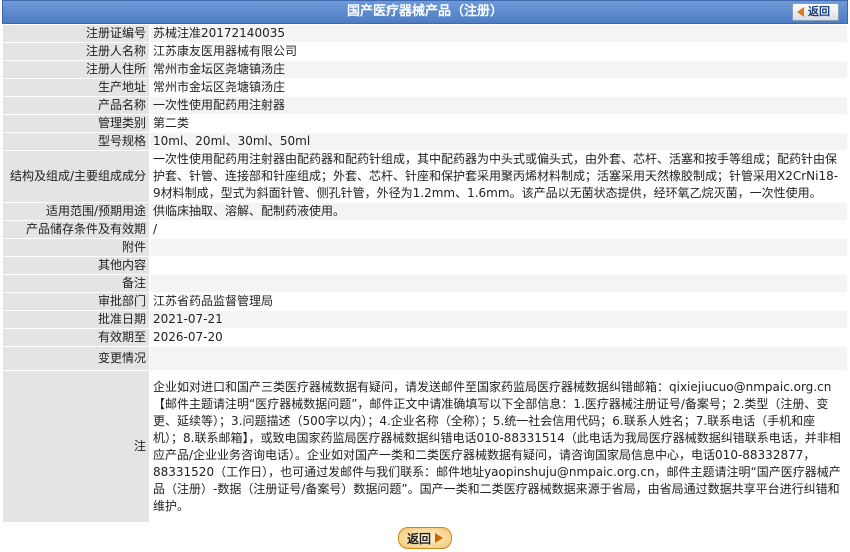  I want to click on table-row: 附件, so click(425, 247).